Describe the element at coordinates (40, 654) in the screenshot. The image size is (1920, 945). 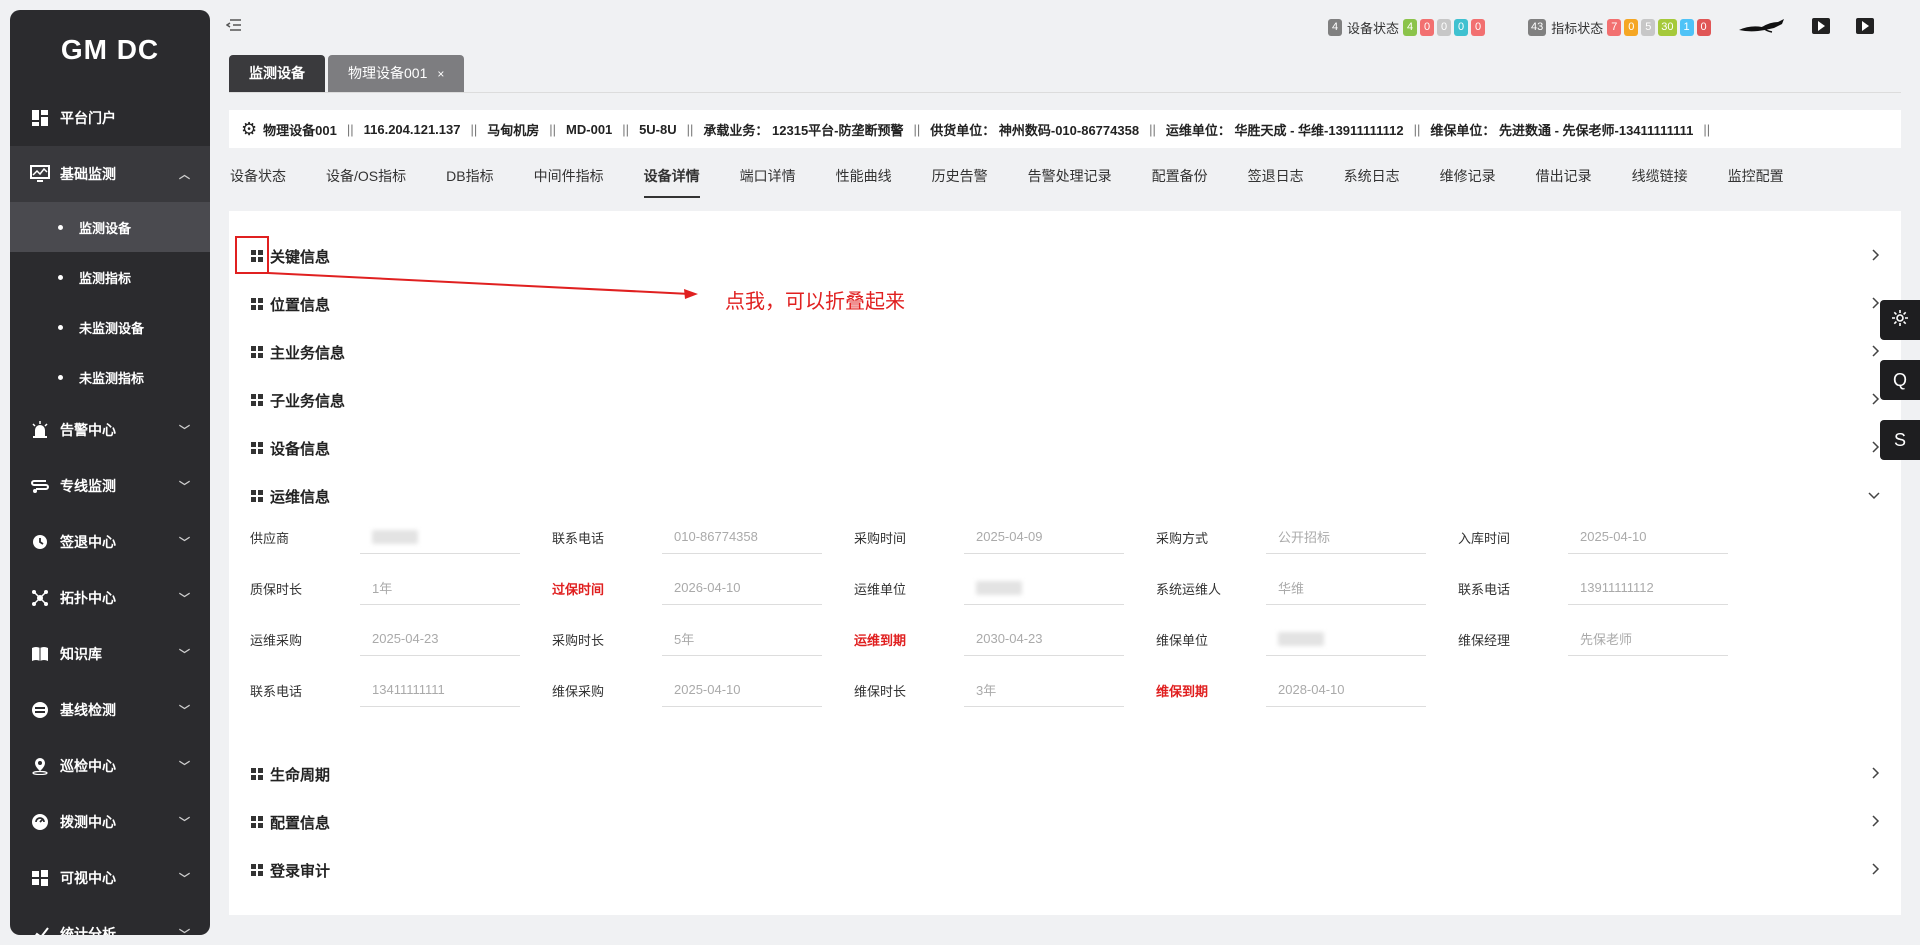
I see `book-icon` at that location.